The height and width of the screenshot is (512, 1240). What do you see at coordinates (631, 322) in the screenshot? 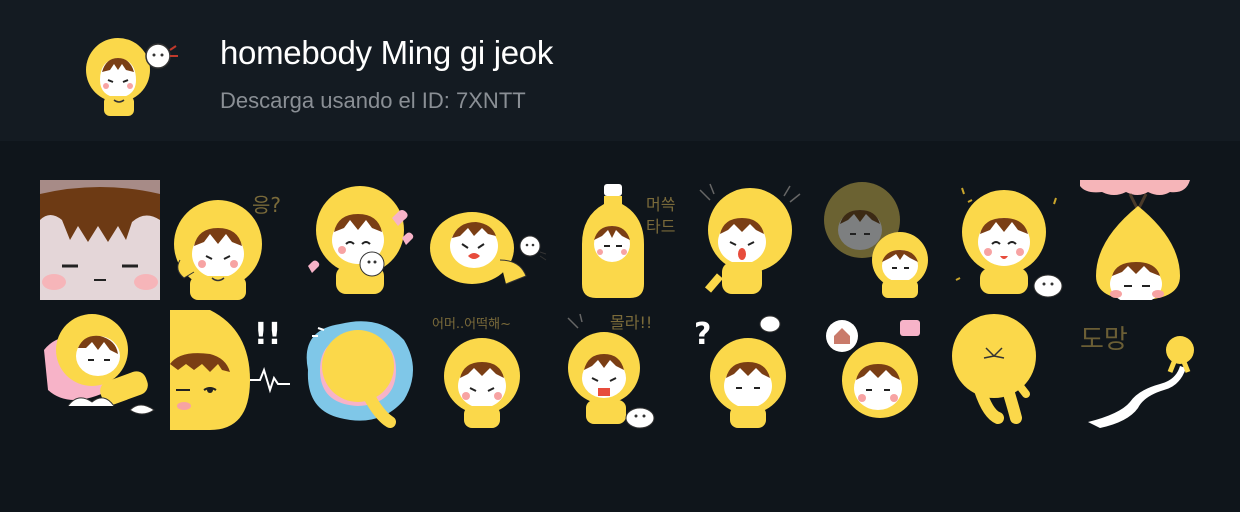
I see `sticker-14-text: 몰라!!` at bounding box center [631, 322].